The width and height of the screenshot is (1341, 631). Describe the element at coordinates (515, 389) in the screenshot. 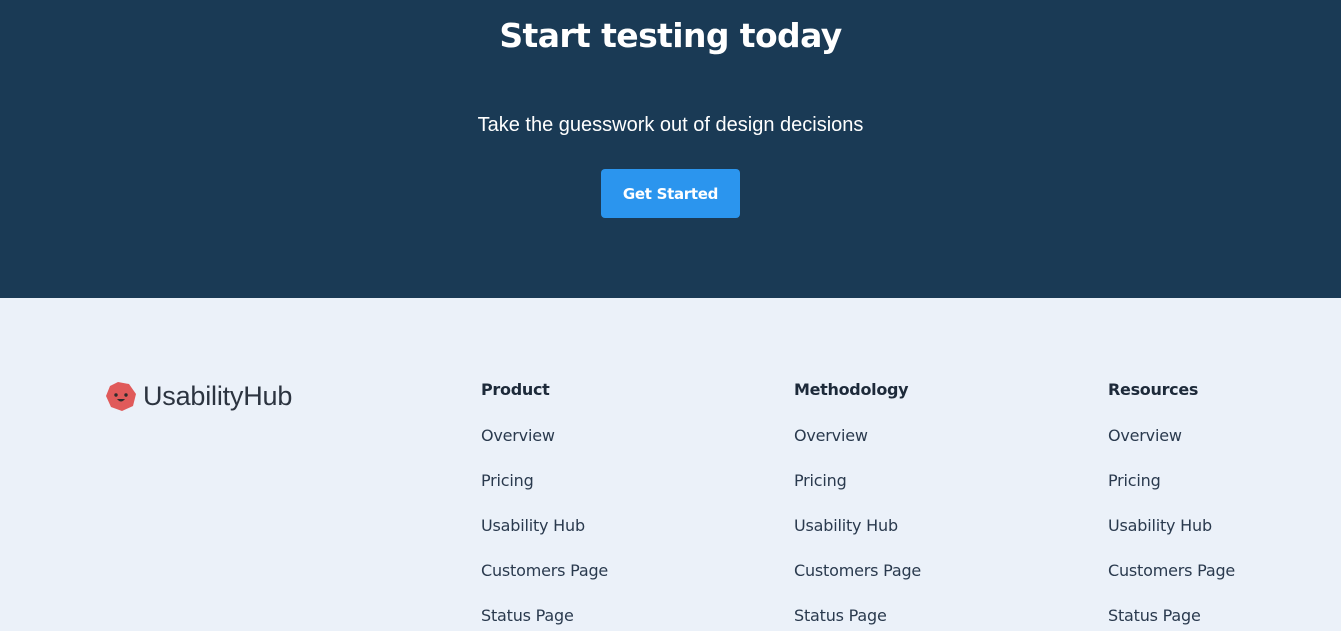

I see `footer-column-heading: Product` at that location.